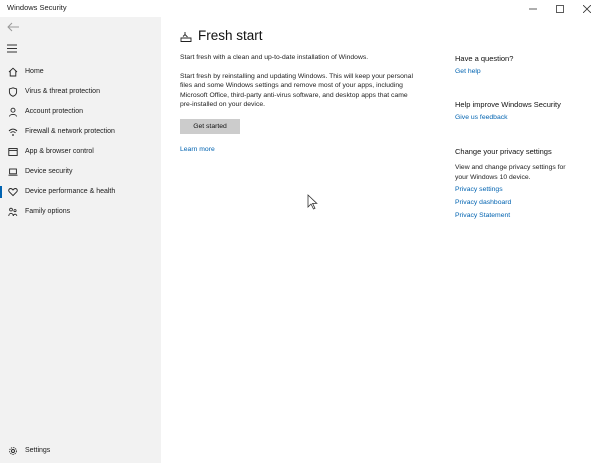 The width and height of the screenshot is (600, 463). What do you see at coordinates (70, 131) in the screenshot?
I see `sidebar-item-label: Firewall & network protection` at bounding box center [70, 131].